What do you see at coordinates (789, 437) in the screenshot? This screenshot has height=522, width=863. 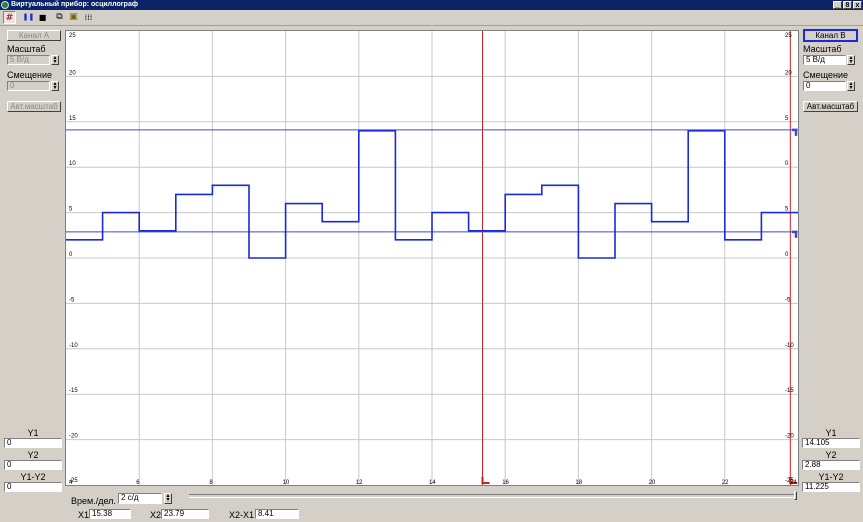 I see `y-tick-label-right: -20` at bounding box center [789, 437].